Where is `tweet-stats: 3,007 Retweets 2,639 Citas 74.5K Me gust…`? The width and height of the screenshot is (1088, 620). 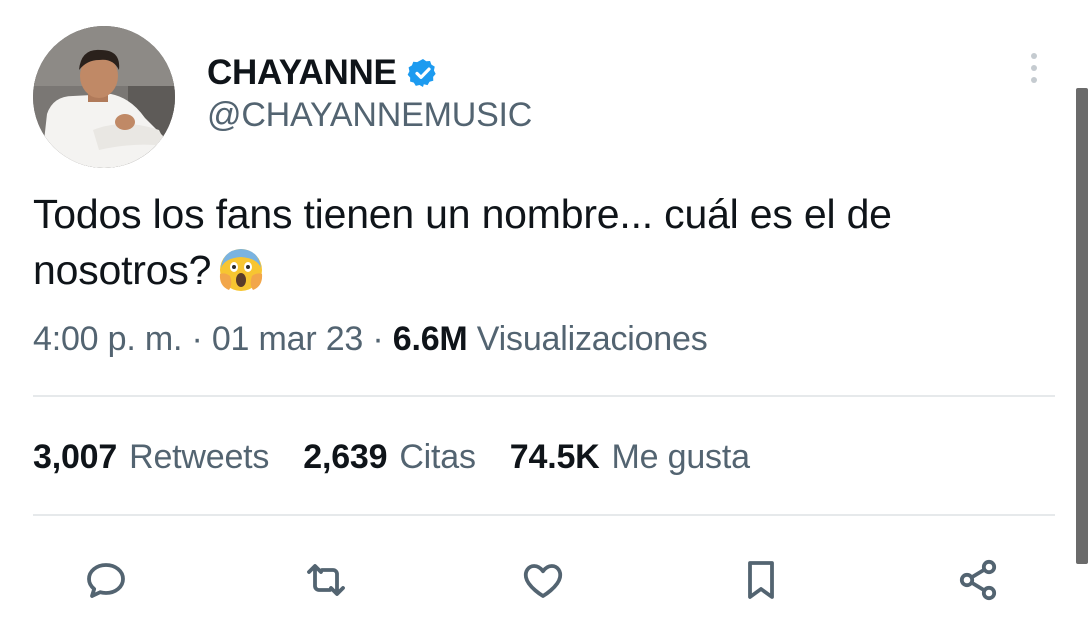
tweet-stats: 3,007 Retweets 2,639 Citas 74.5K Me gust… is located at coordinates (391, 457).